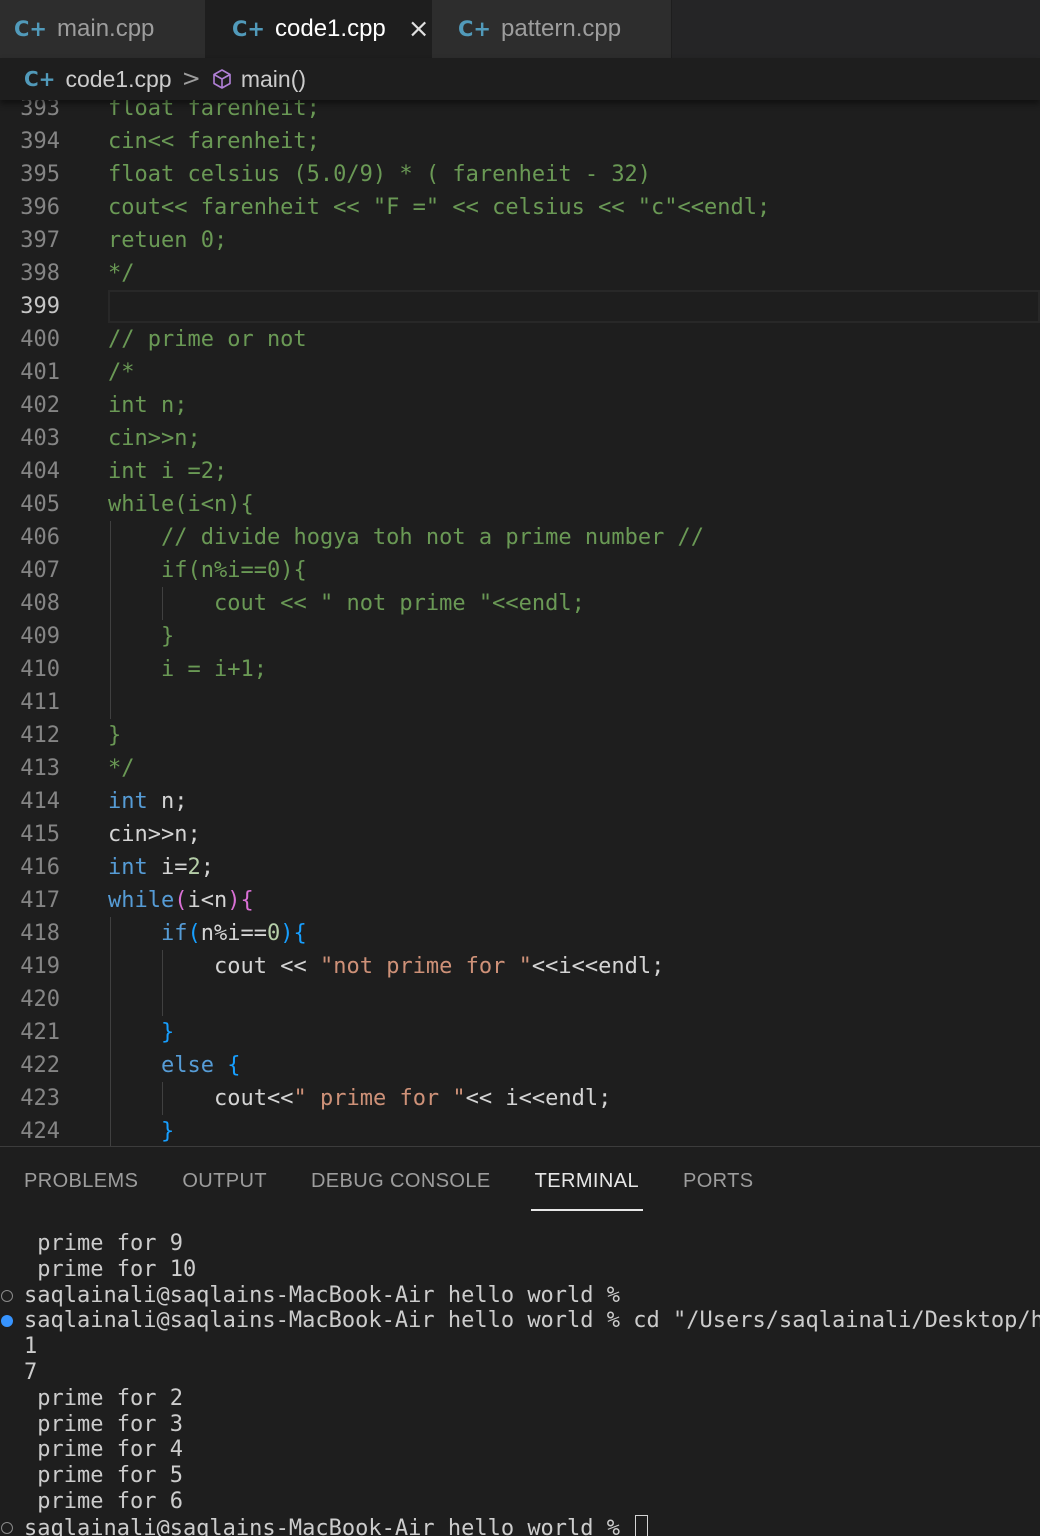 The width and height of the screenshot is (1040, 1536). I want to click on terminal-text: prime for 5, so click(103, 1476).